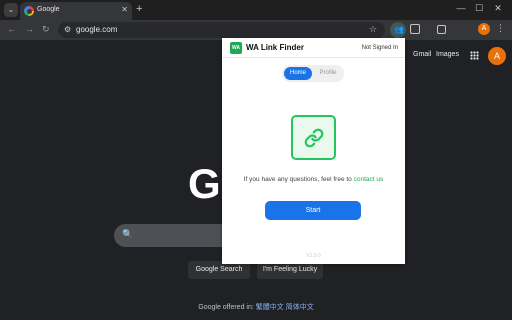 The image size is (512, 320). What do you see at coordinates (313, 48) in the screenshot?
I see `popup-header: WA WA Link Finder Not Signed In` at bounding box center [313, 48].